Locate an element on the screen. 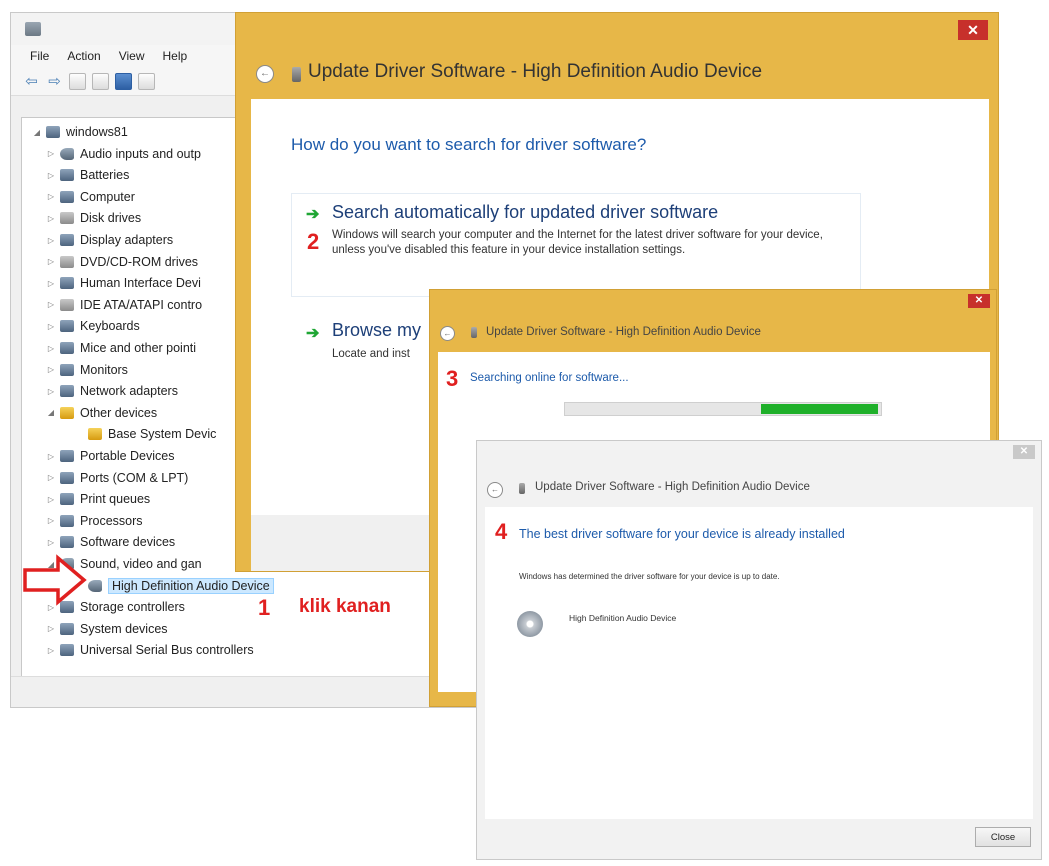 This screenshot has height=866, width=1049. tree-item-label: DVD/CD-ROM drives is located at coordinates (139, 261).